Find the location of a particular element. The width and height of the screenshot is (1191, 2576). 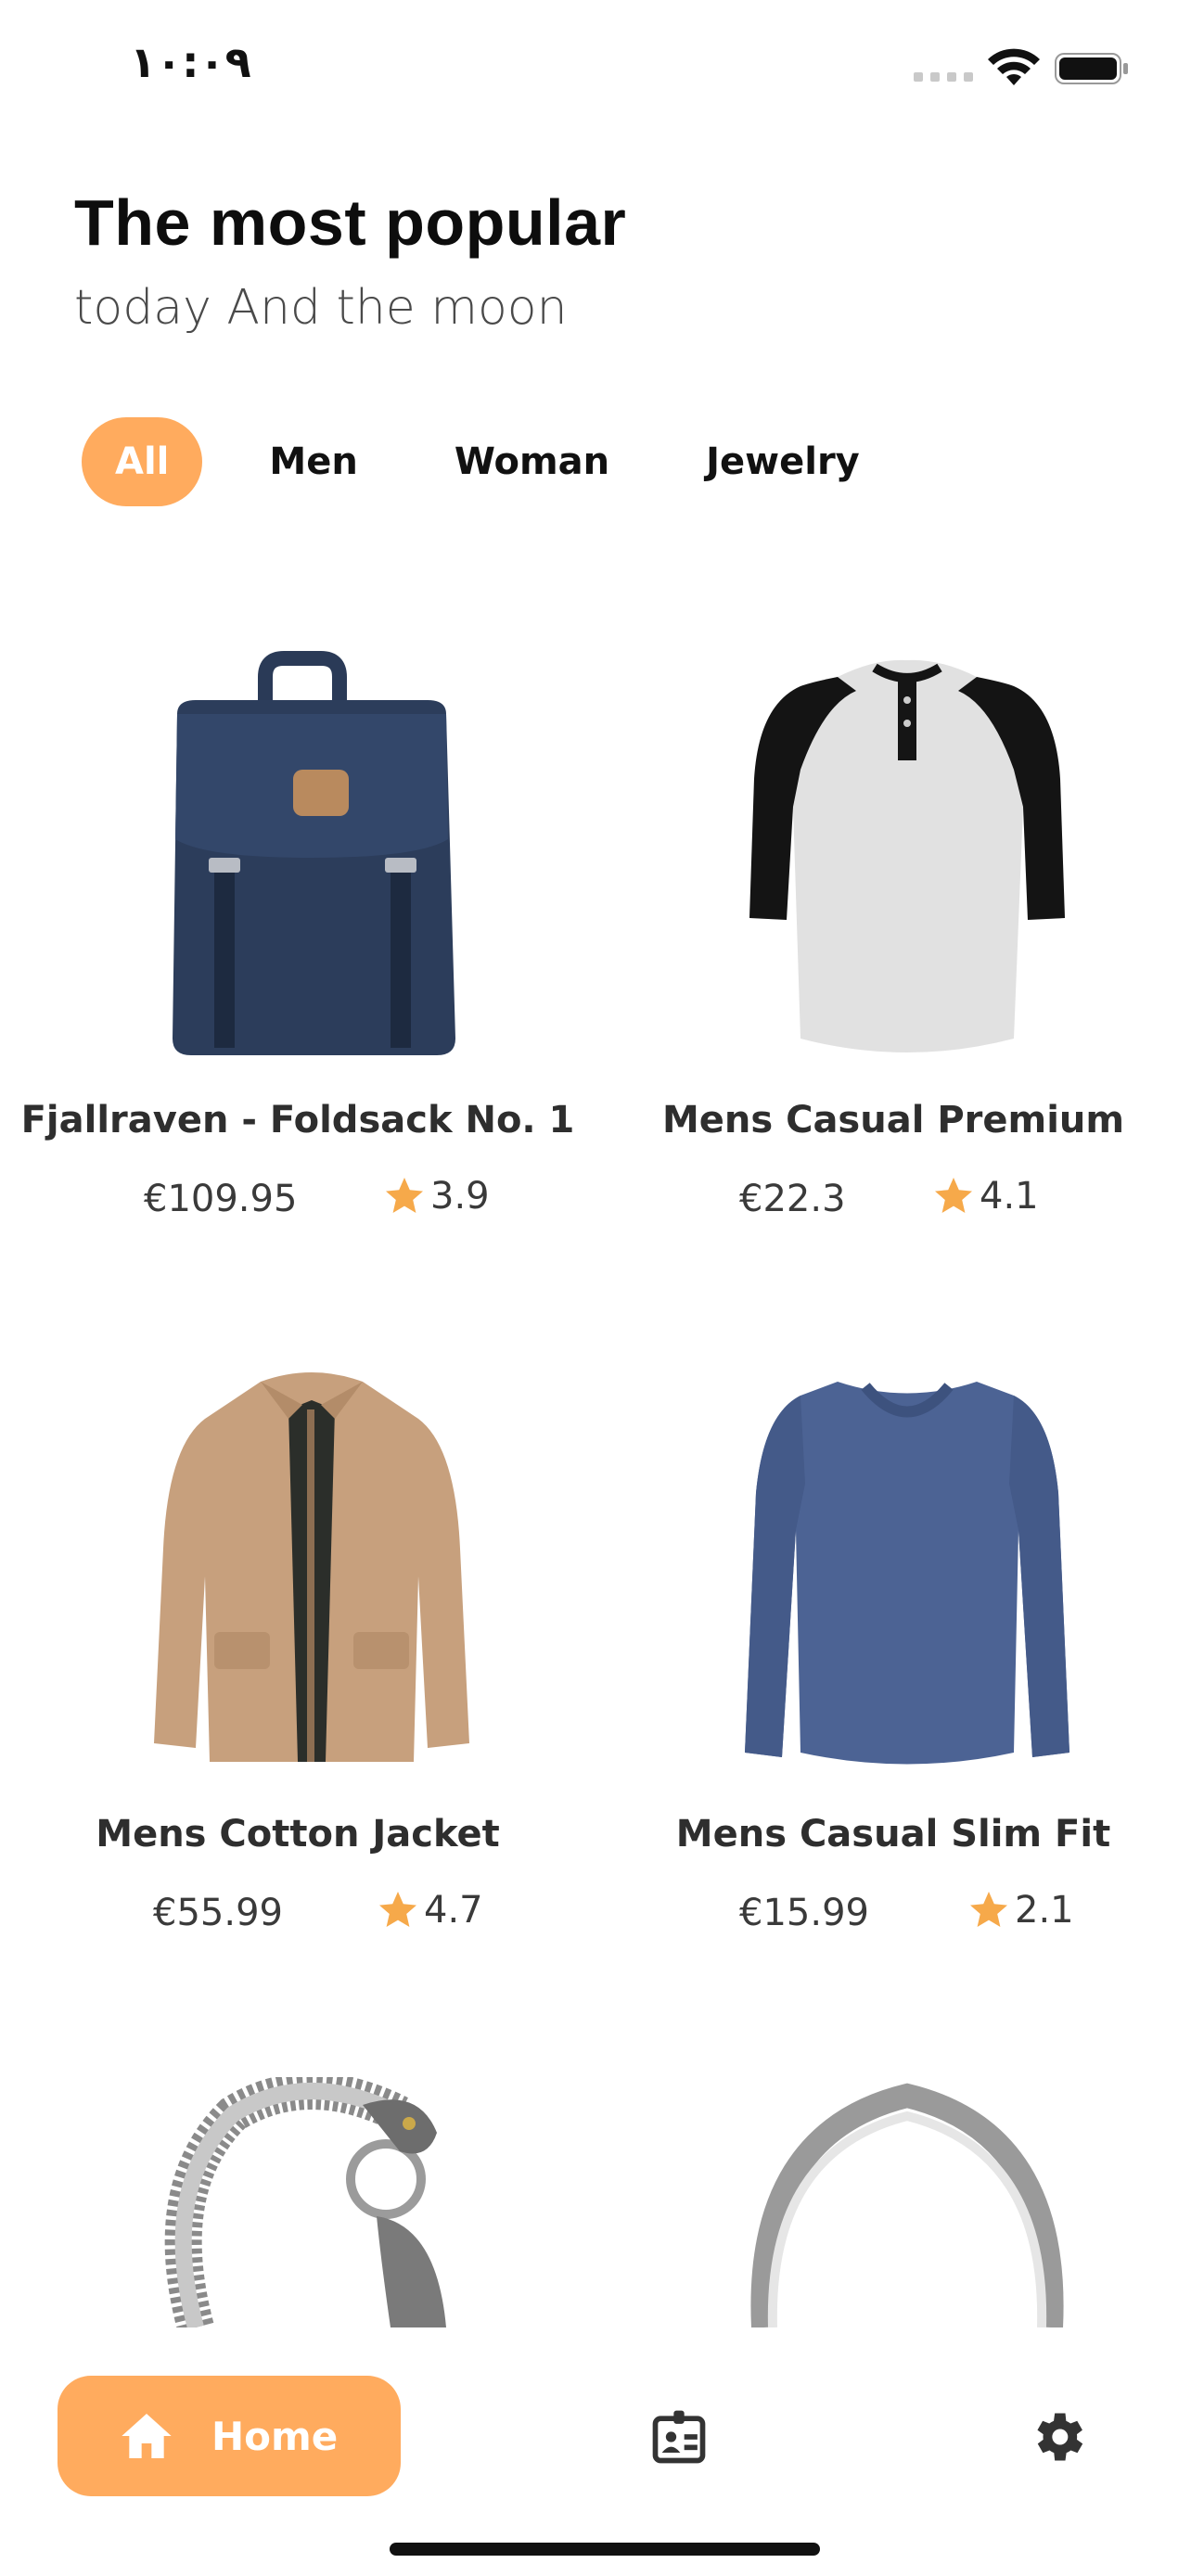

status-bar: ١٠:٠٩ is located at coordinates (595, 65).